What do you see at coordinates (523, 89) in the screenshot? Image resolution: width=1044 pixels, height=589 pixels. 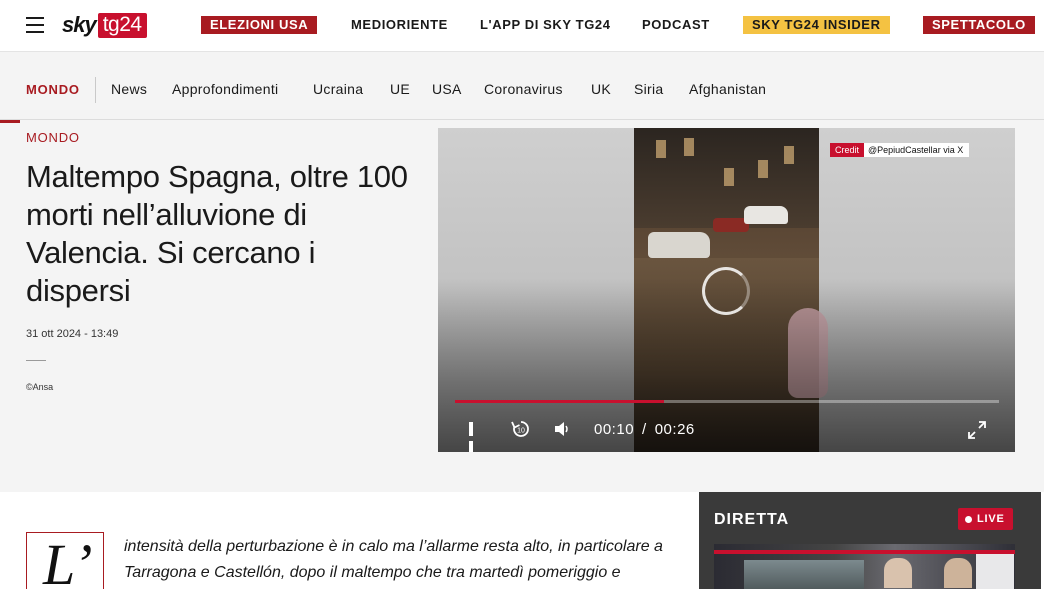 I see `section-nav-coronavirus: Coronavirus` at bounding box center [523, 89].